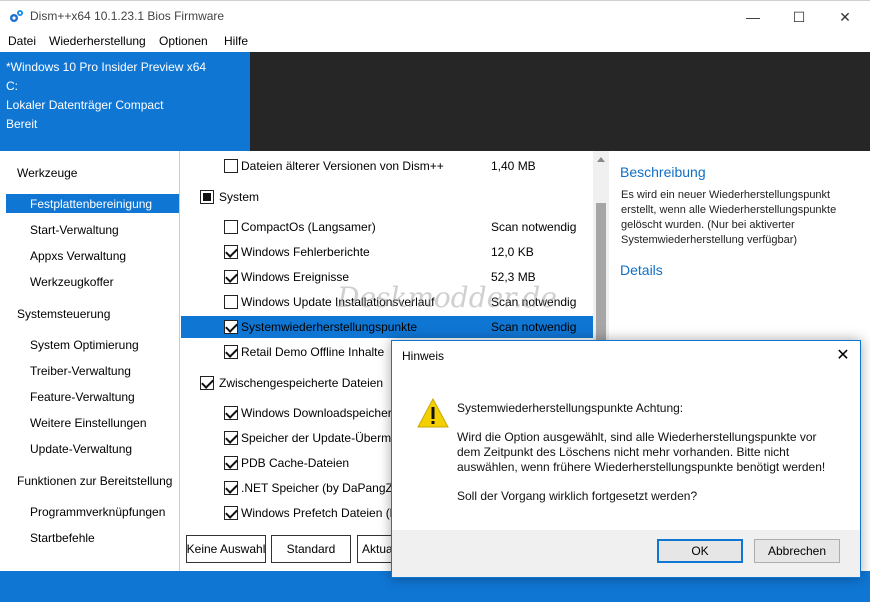  I want to click on list-item-label: .NET Speicher (by DaPangZi, so click(318, 488).